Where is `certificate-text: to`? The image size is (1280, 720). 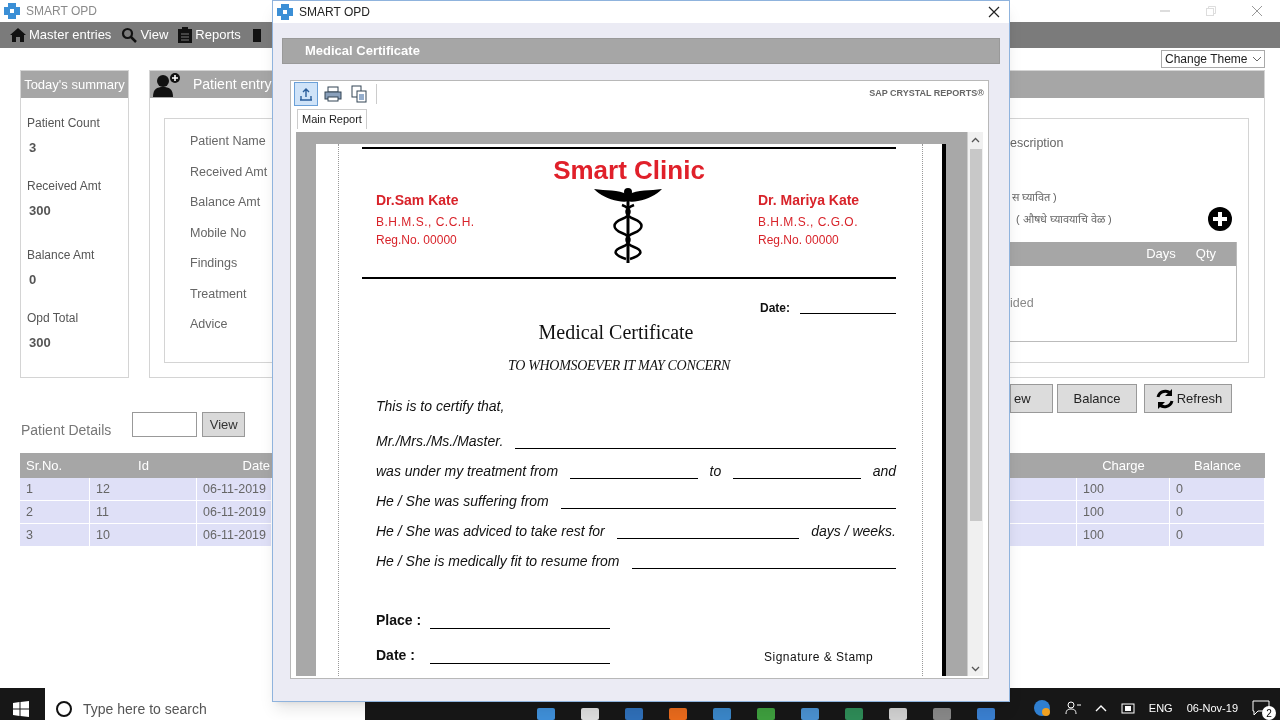 certificate-text: to is located at coordinates (715, 471).